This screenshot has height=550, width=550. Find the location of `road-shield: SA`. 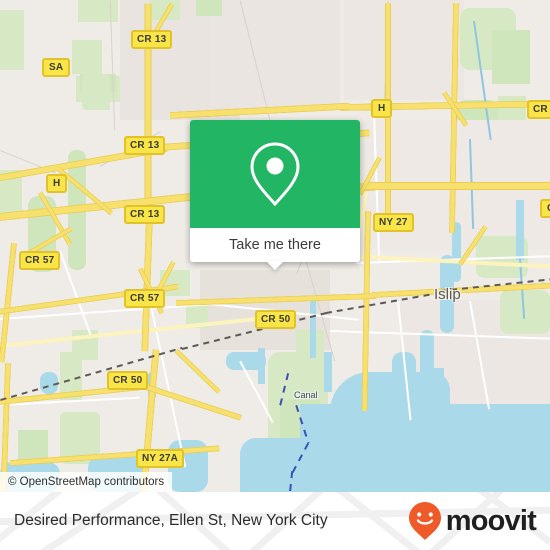

road-shield: SA is located at coordinates (56, 67).